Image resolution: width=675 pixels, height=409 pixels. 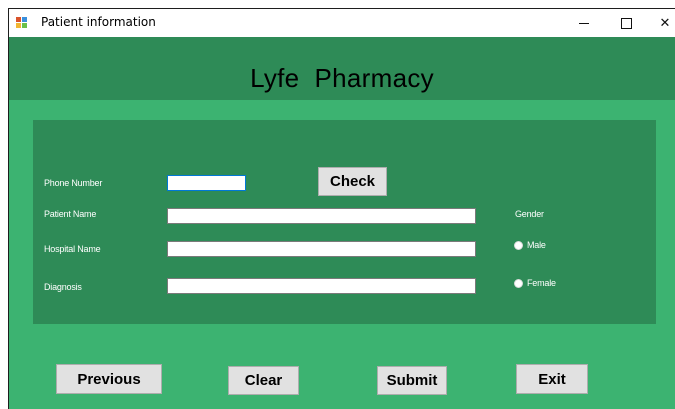 I want to click on gender-female-radio: Female, so click(x=535, y=283).